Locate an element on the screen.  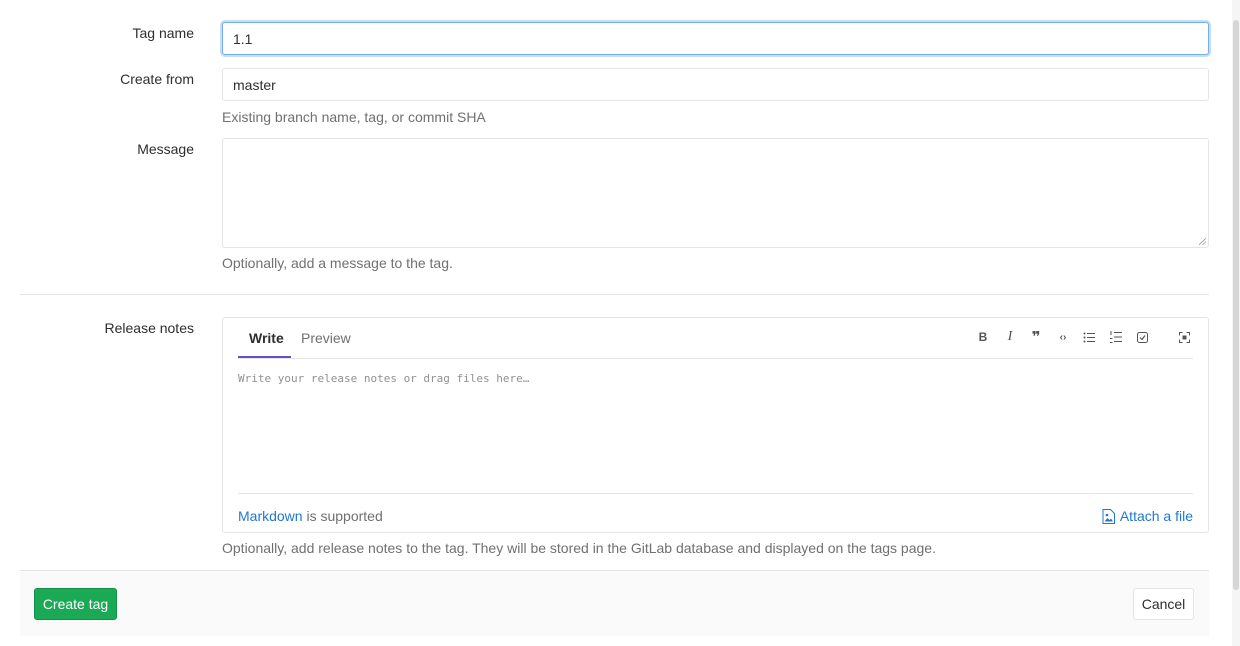
quote-icon: ❞ is located at coordinates (1036, 337).